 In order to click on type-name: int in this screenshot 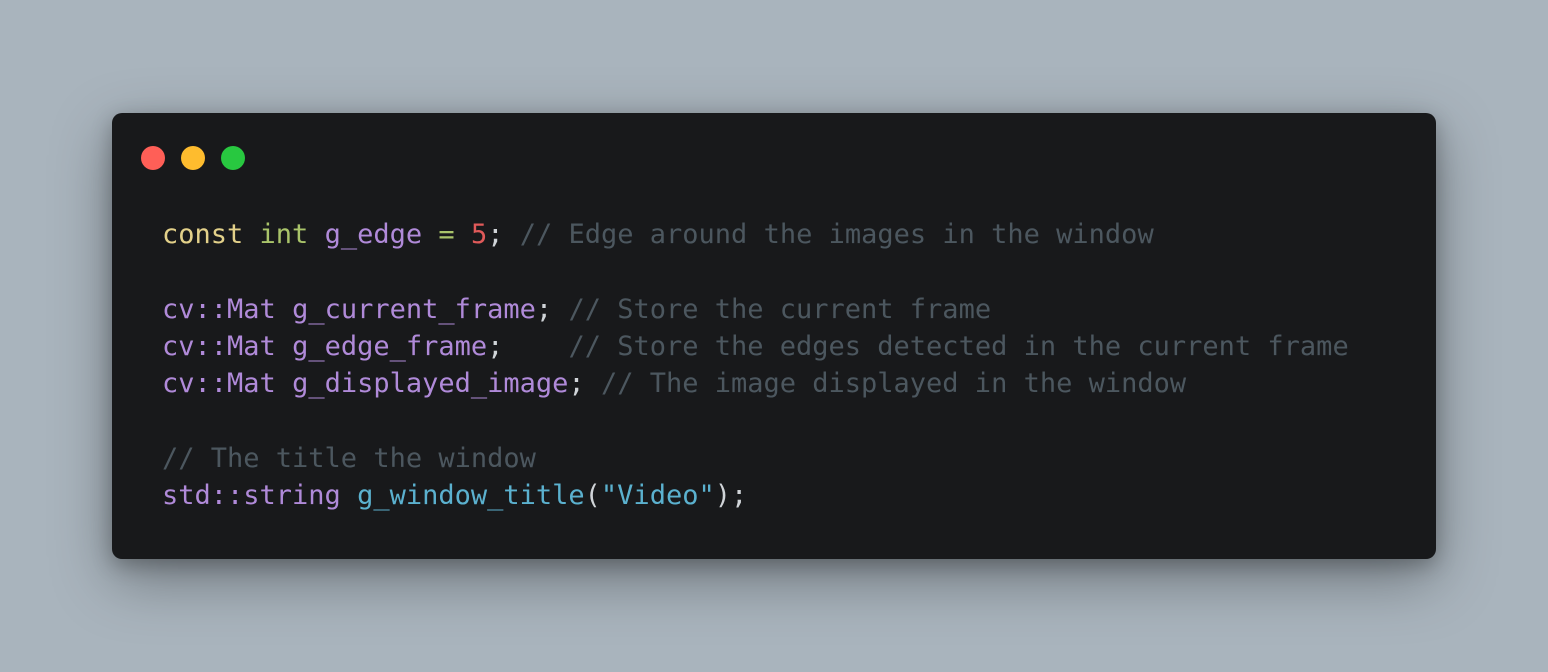, I will do `click(284, 234)`.